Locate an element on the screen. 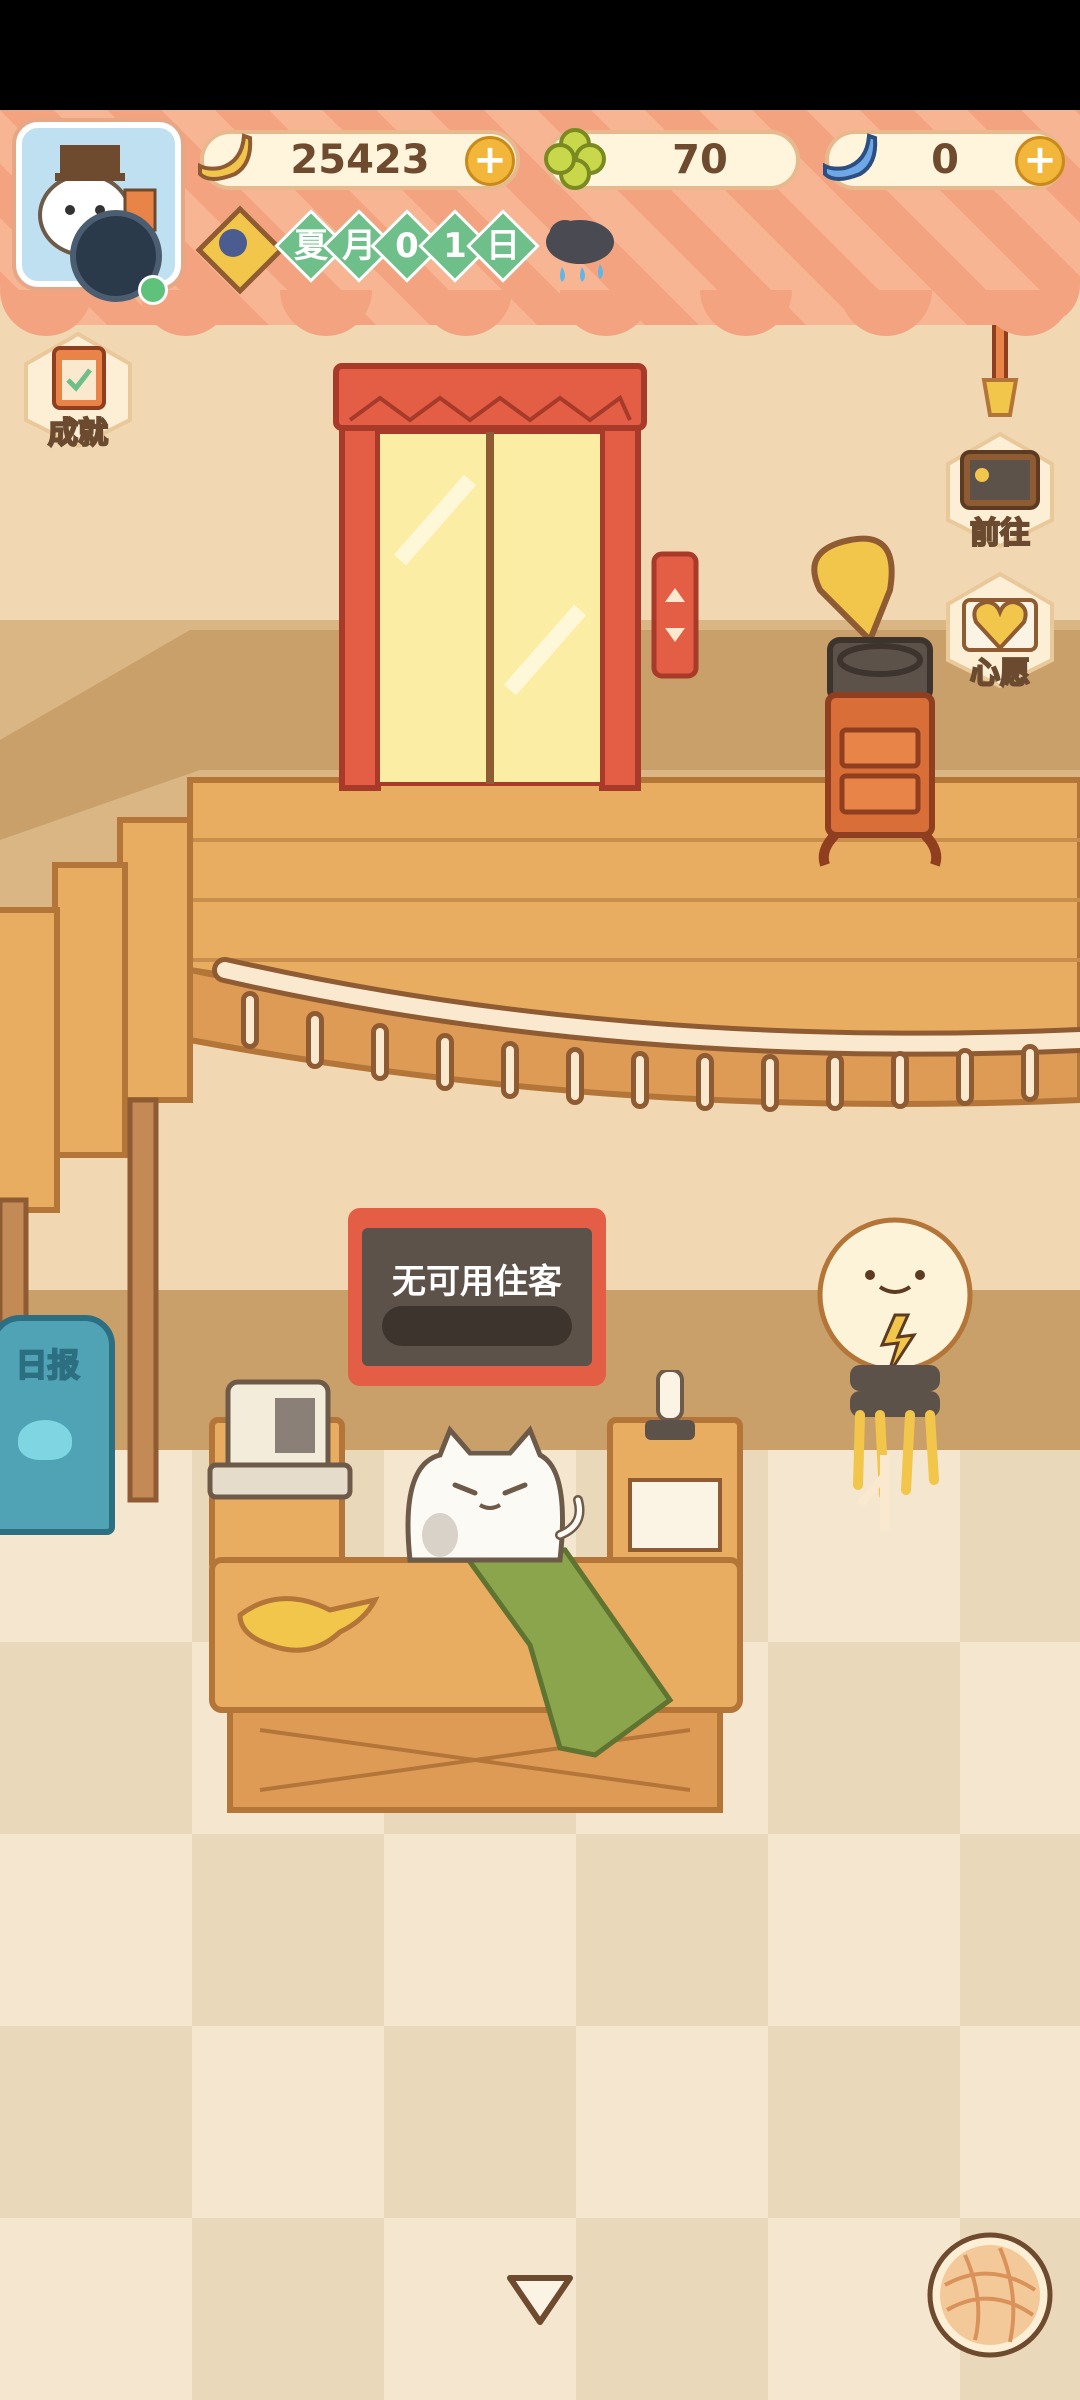 This screenshot has height=2400, width=1080. banana-icon is located at coordinates (225, 157).